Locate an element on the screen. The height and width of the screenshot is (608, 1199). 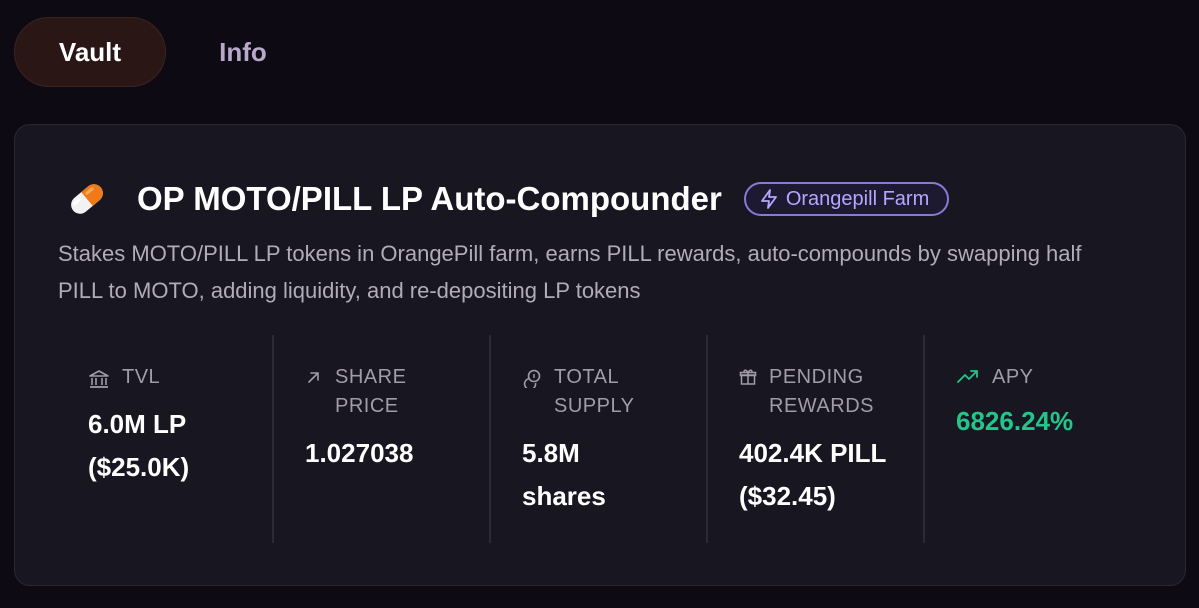
stat-pending-usd: ($32.45) is located at coordinates (787, 496).